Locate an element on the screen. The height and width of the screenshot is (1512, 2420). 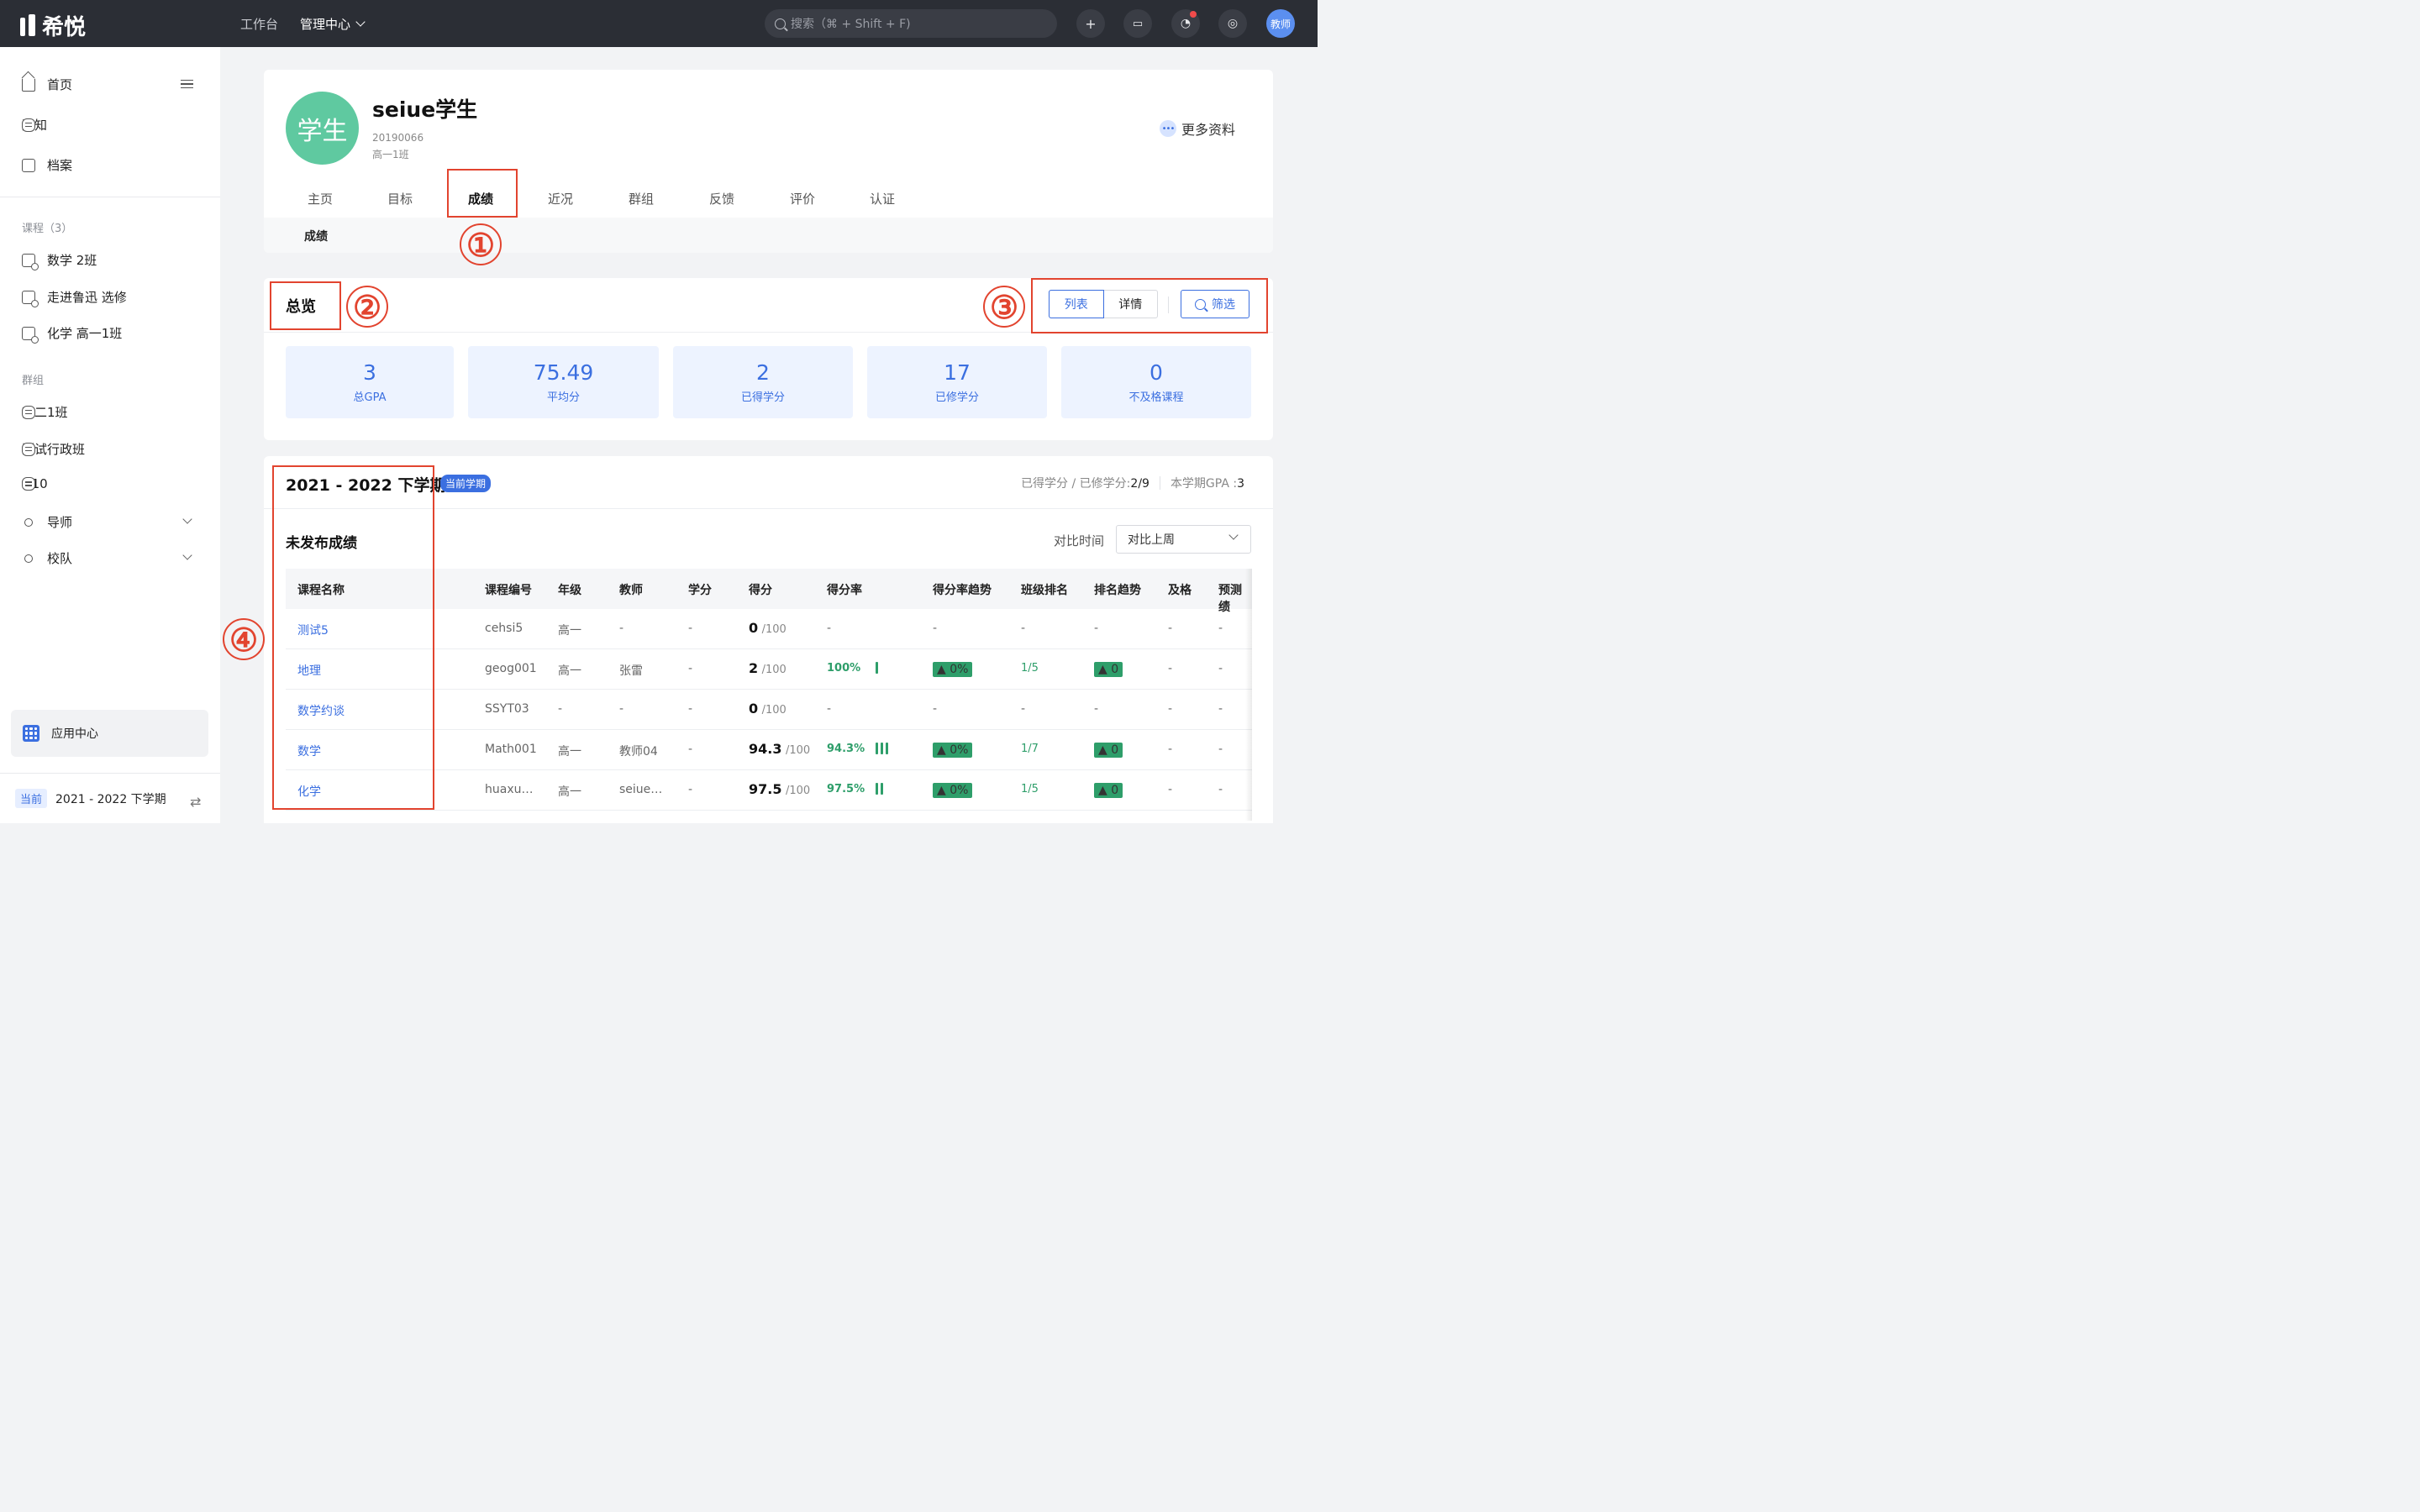
nav-admin-center: 管理中心 is located at coordinates (333, 24).